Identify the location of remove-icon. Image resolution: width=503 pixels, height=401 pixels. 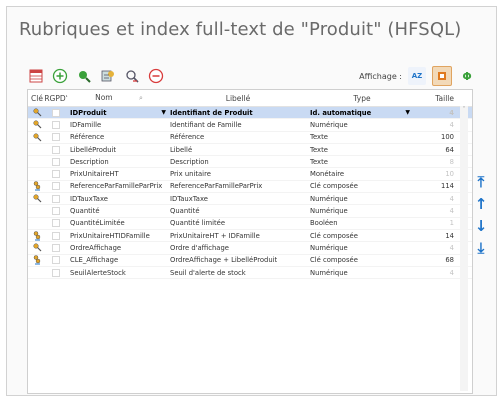
(156, 76).